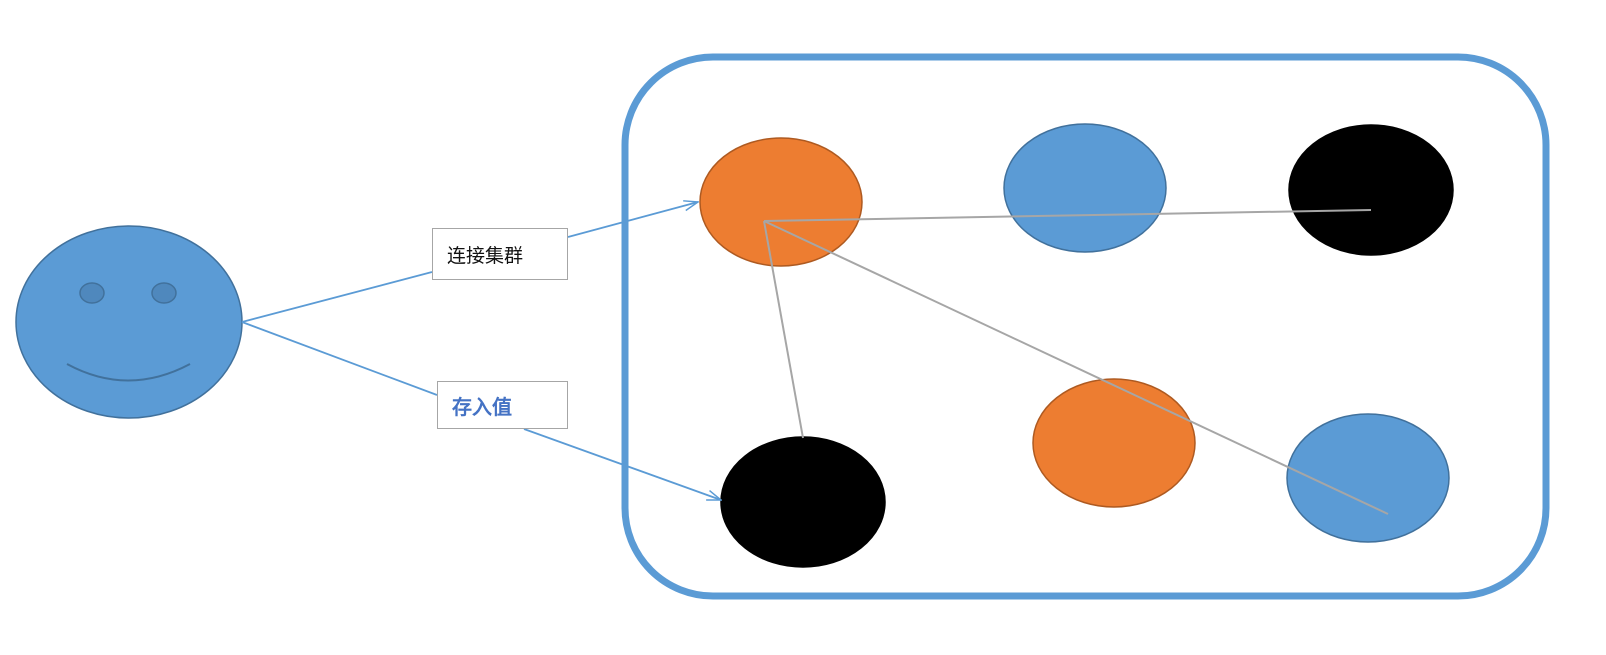  What do you see at coordinates (339, 358) in the screenshot?
I see `store-arrow-segment` at bounding box center [339, 358].